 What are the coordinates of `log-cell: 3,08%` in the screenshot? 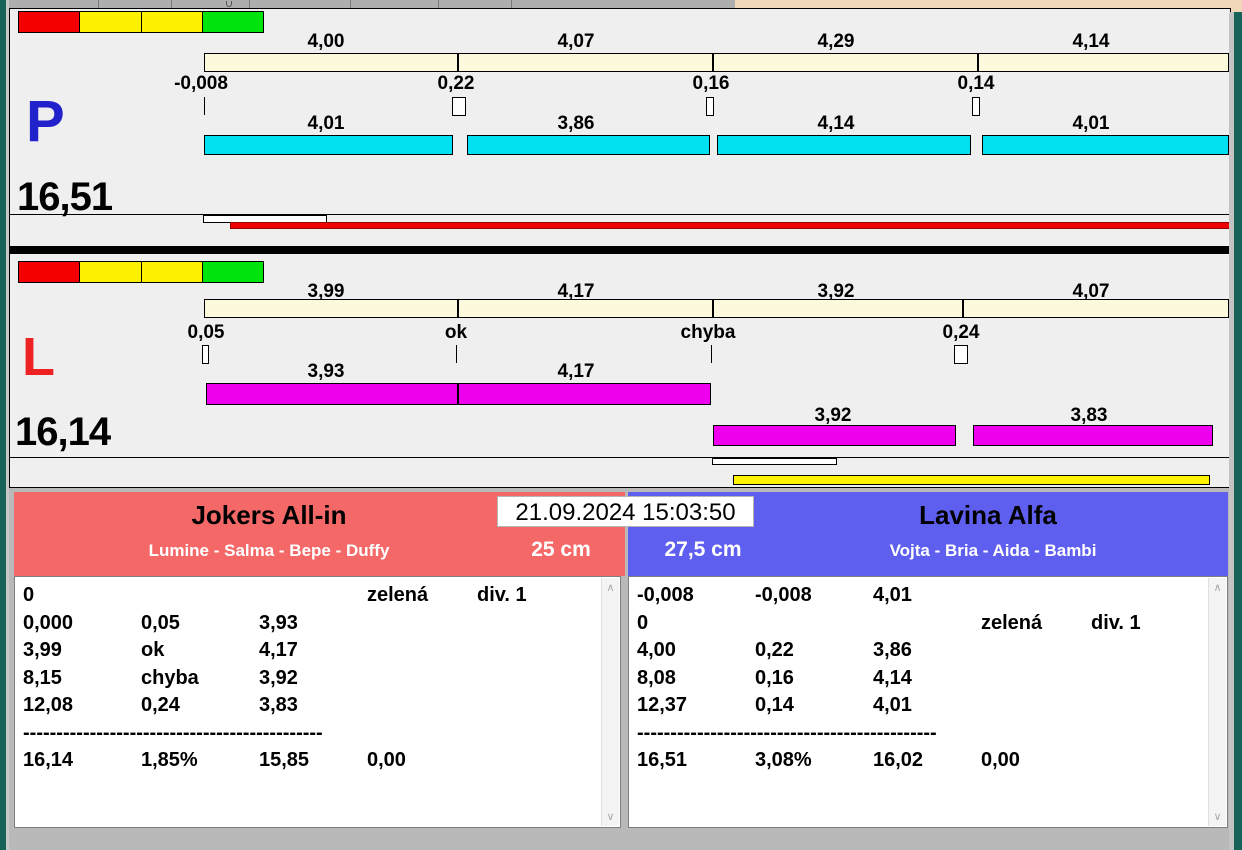 It's located at (783, 760).